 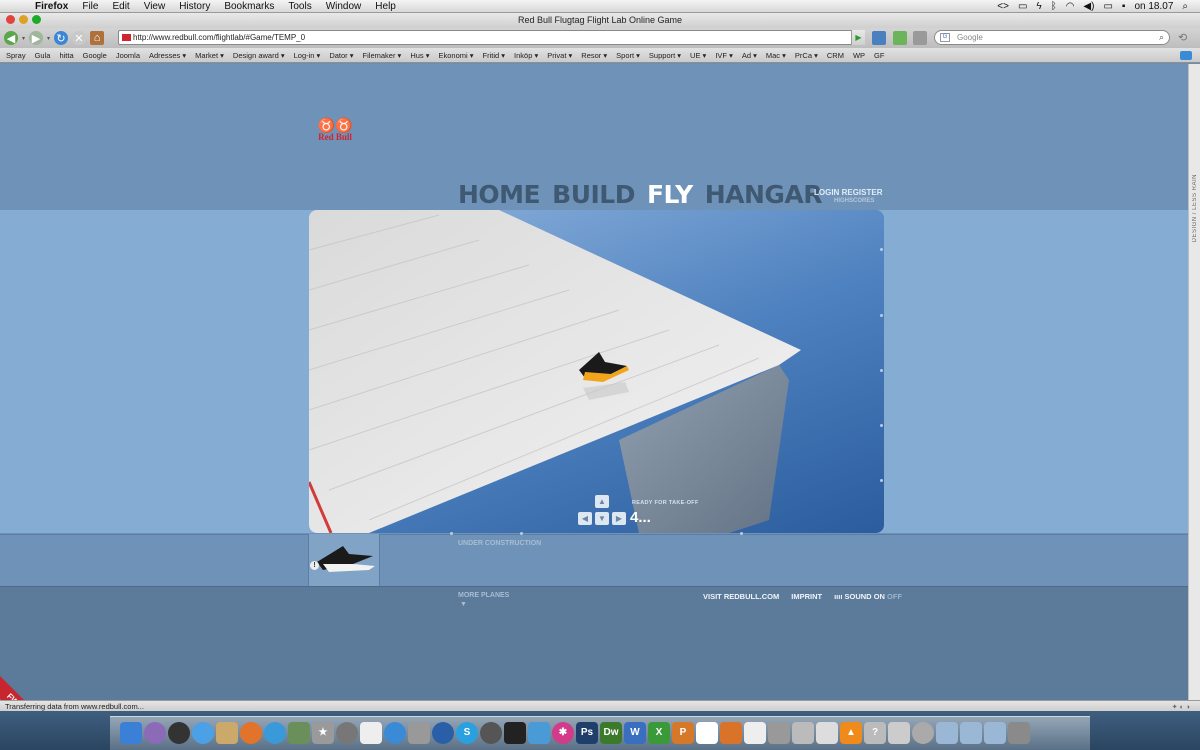 What do you see at coordinates (90, 6) in the screenshot?
I see `menu-file: File` at bounding box center [90, 6].